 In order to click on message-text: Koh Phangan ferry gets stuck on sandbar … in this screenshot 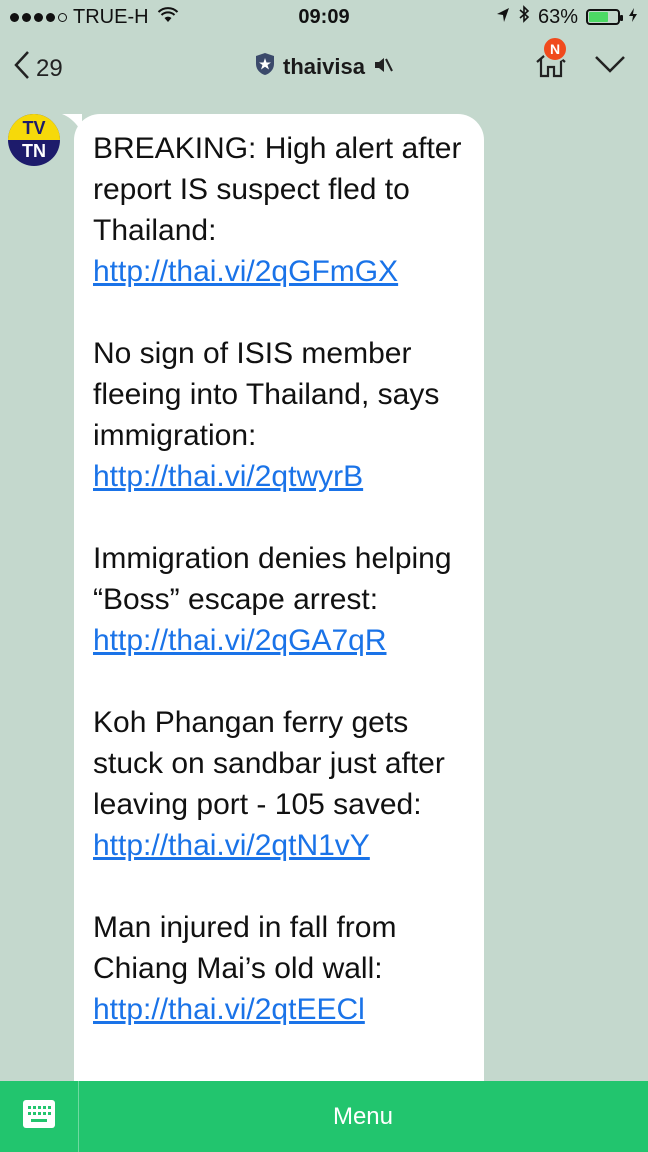, I will do `click(269, 763)`.